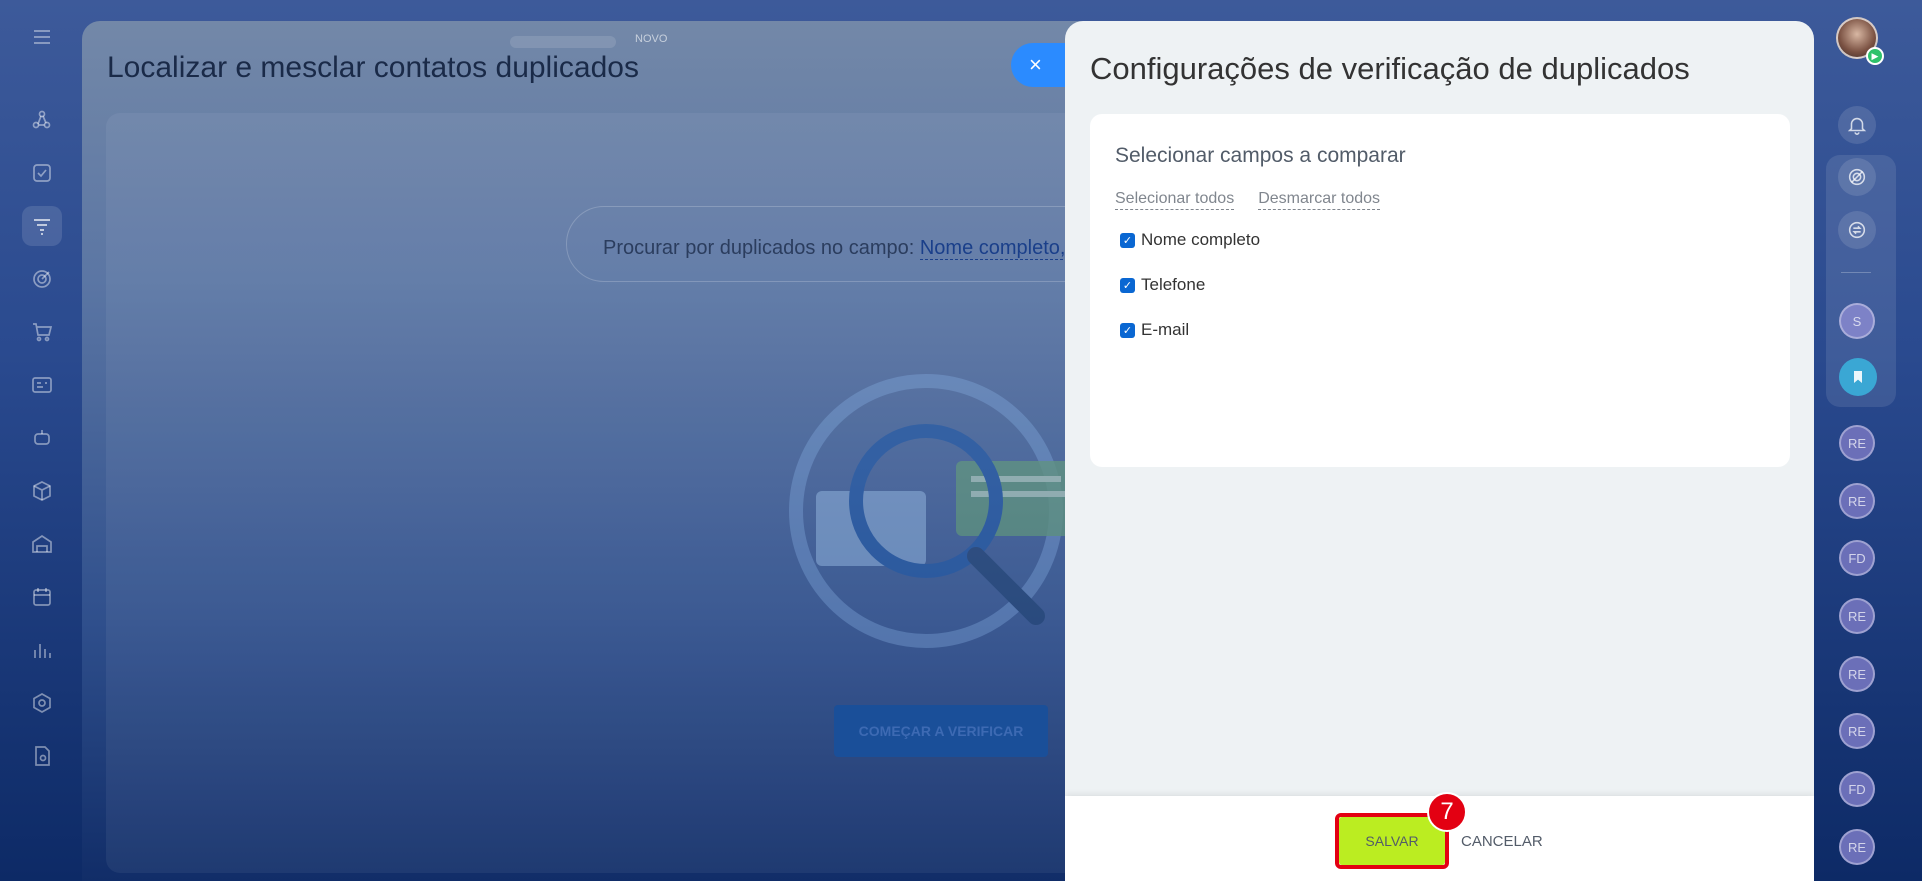  What do you see at coordinates (42, 544) in the screenshot?
I see `warehouse-icon` at bounding box center [42, 544].